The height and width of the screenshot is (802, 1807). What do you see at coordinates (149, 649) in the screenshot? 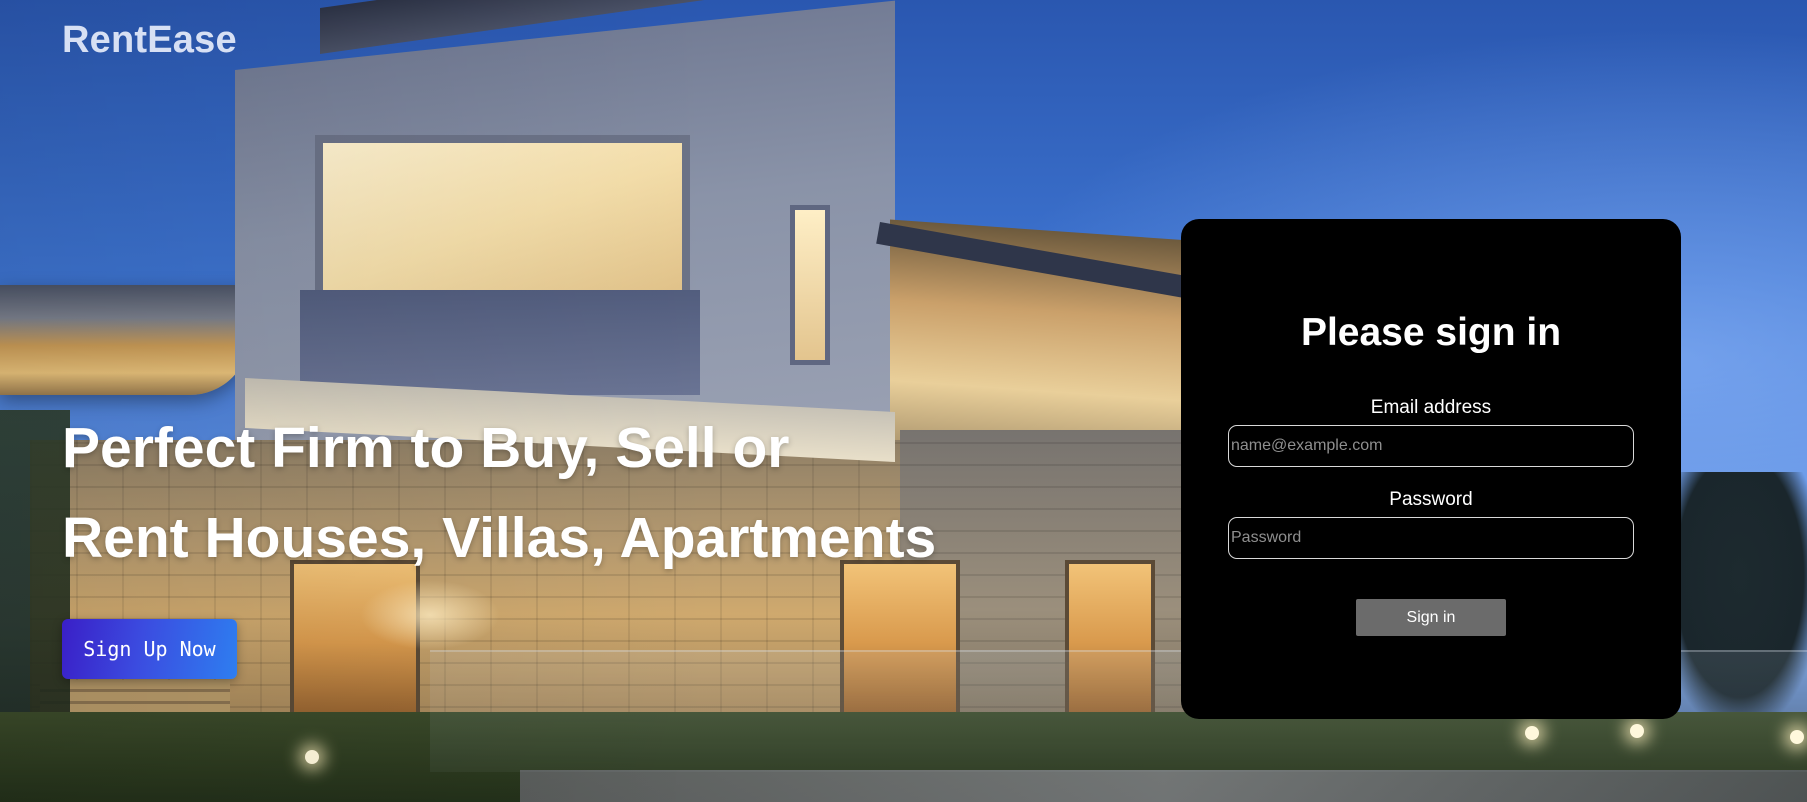
I see `sign-up-now-button: Sign Up Now` at bounding box center [149, 649].